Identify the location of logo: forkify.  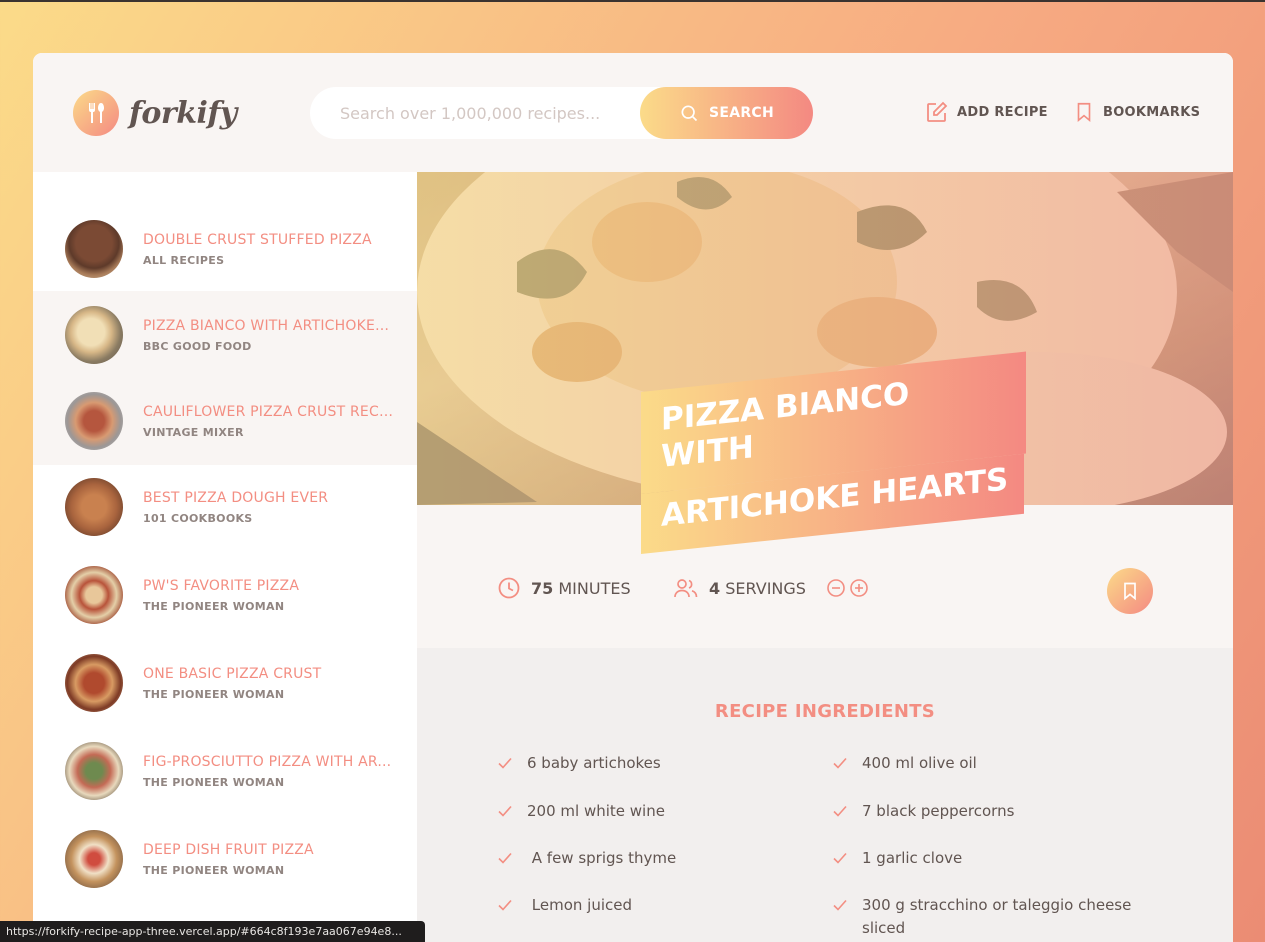
(155, 113).